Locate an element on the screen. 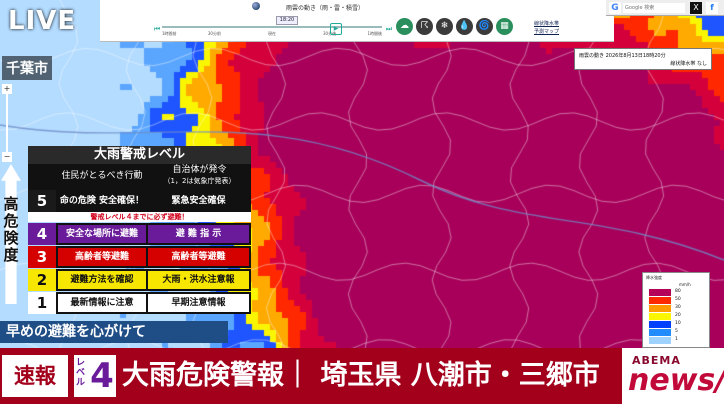 This screenshot has height=404, width=724. evacuate-by-level-4-note: 警戒レベル４までに必ず避難！ is located at coordinates (139, 217).